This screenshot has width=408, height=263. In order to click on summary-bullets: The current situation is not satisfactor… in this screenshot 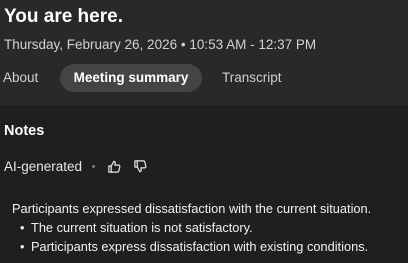, I will do `click(191, 237)`.